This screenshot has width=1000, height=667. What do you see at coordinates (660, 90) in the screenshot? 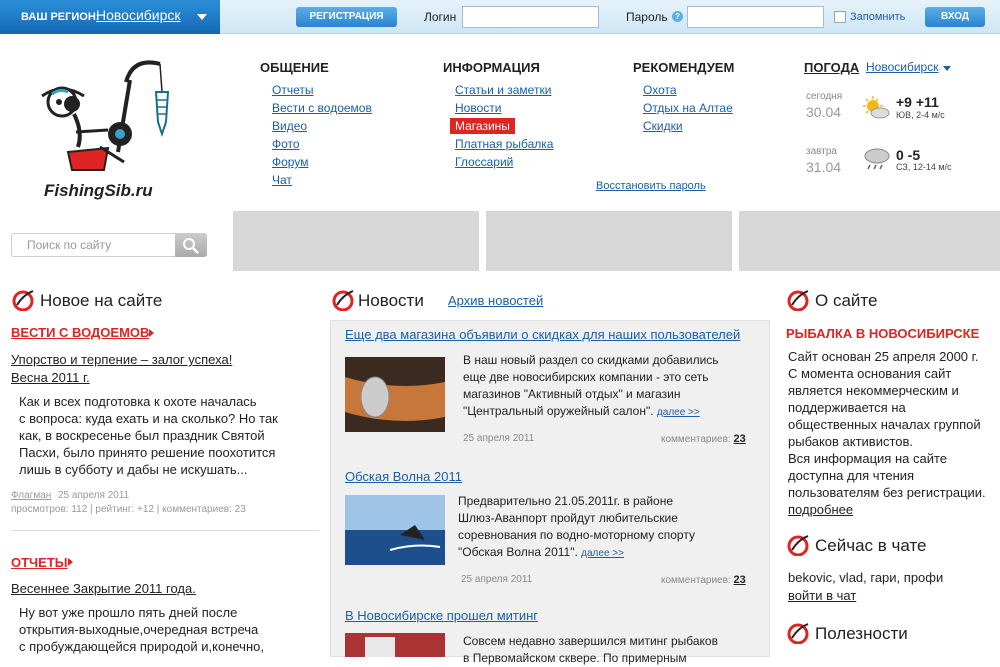
I see `nav-link-hunting: Охота` at bounding box center [660, 90].